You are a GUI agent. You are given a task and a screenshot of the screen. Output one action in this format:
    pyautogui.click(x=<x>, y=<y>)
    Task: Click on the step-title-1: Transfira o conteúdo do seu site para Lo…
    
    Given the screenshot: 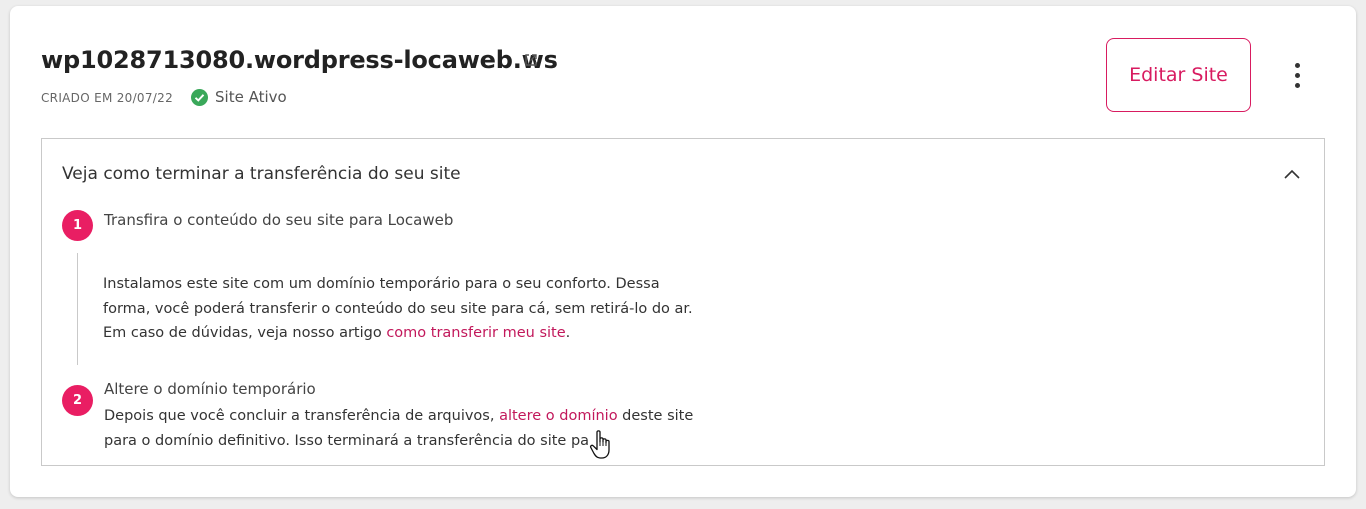 What is the action you would take?
    pyautogui.click(x=279, y=220)
    